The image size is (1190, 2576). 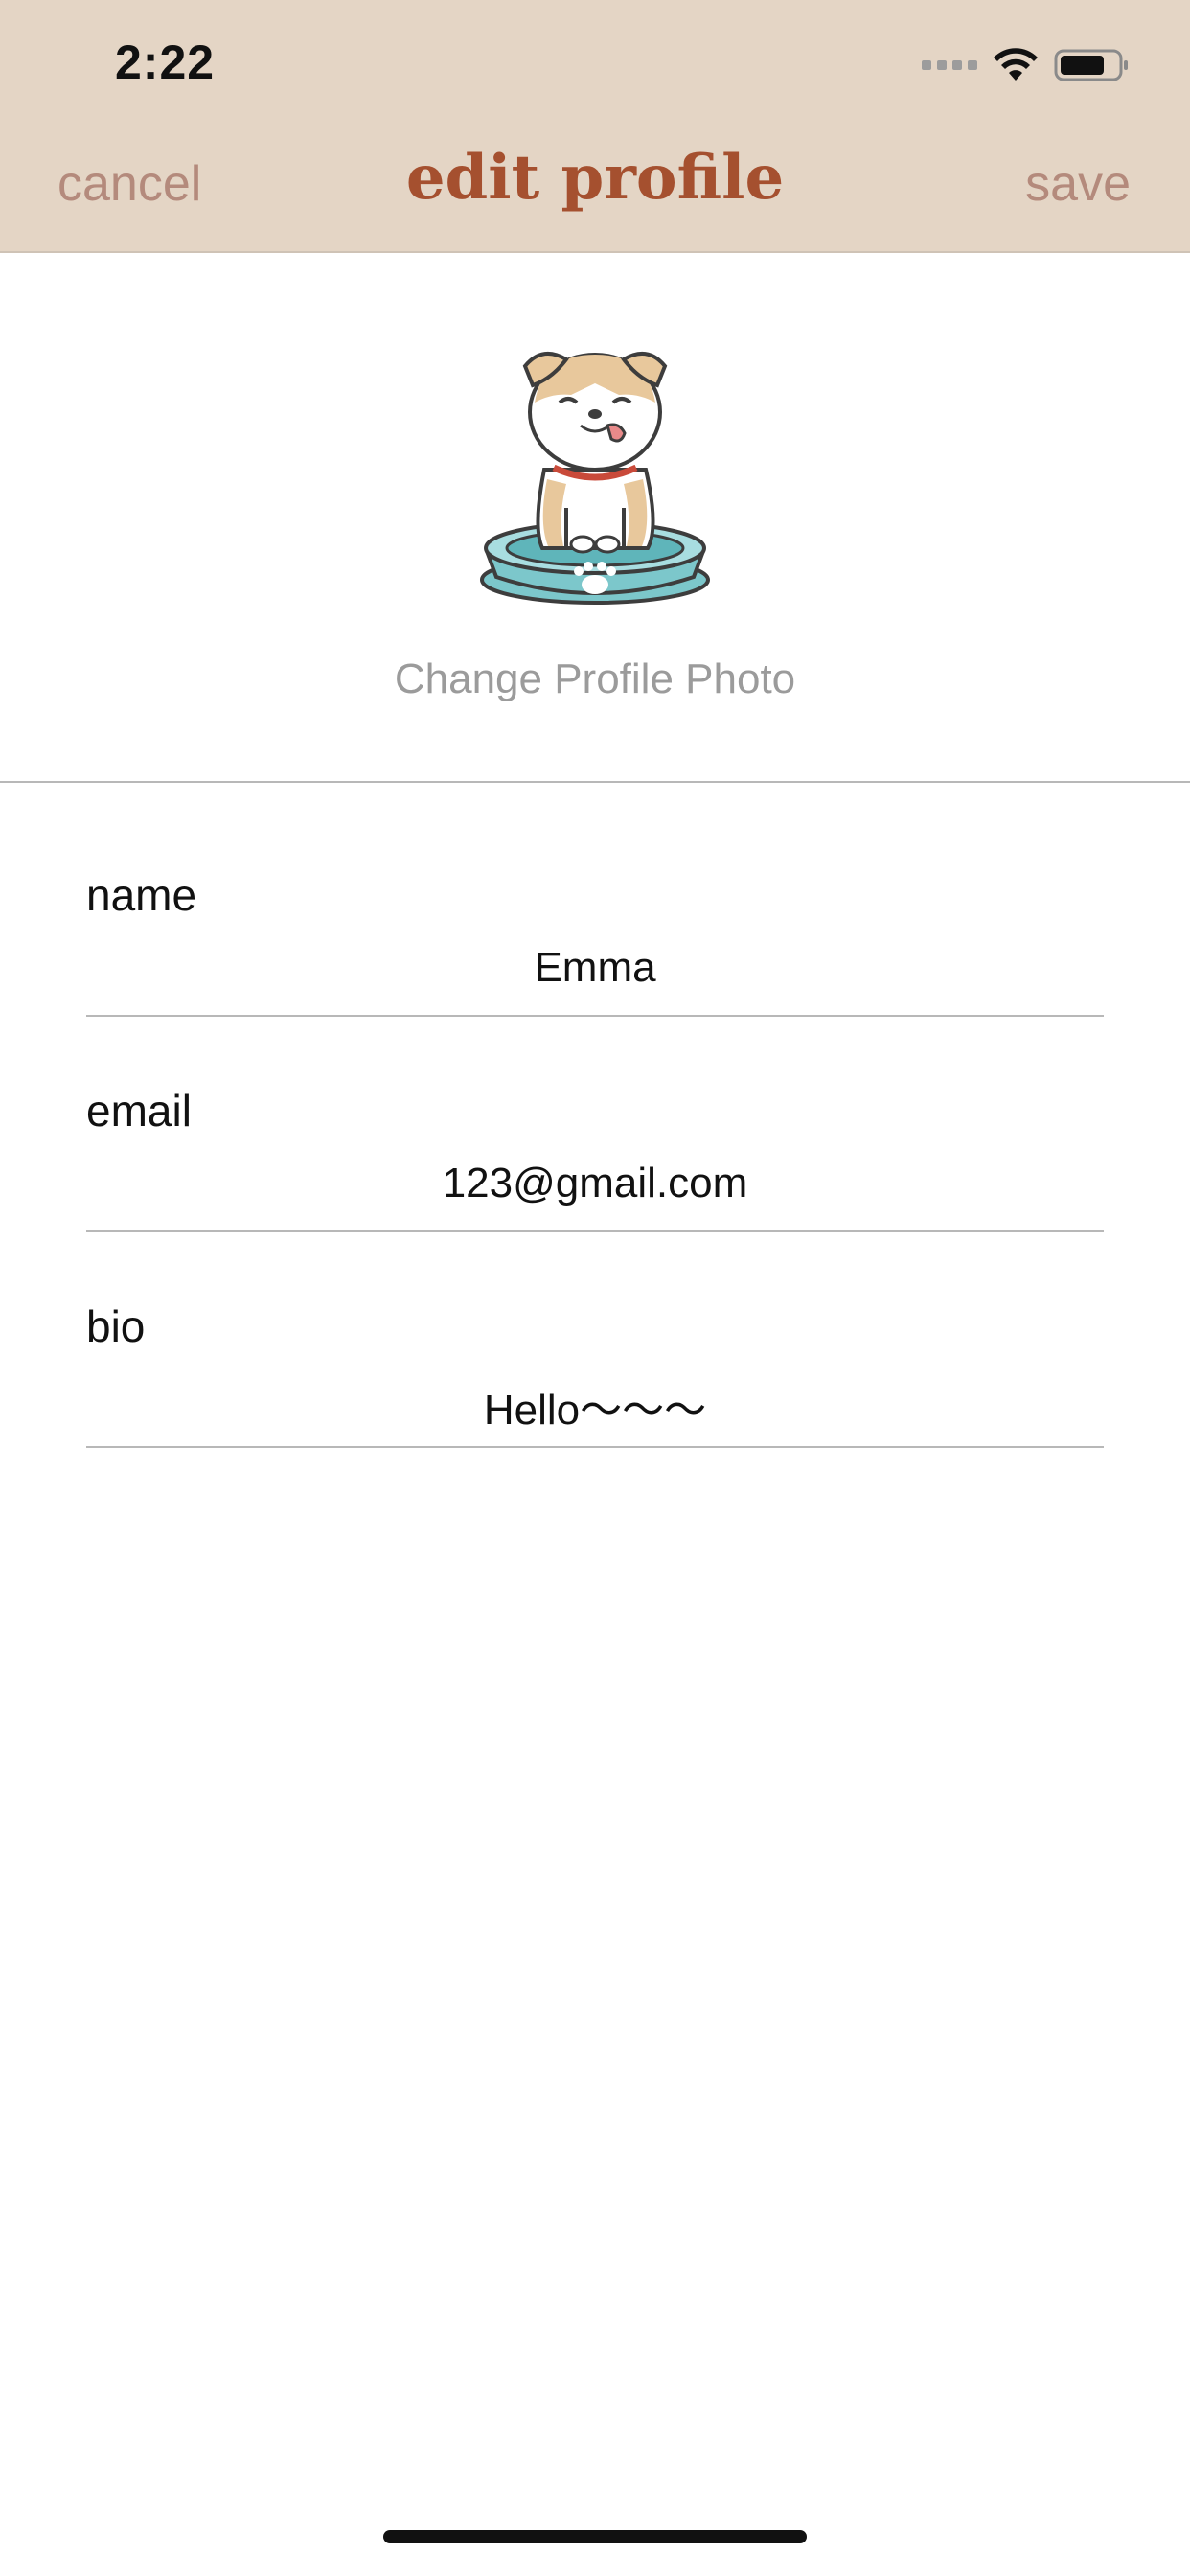 What do you see at coordinates (595, 126) in the screenshot?
I see `header: 2:22 cancel edit profile save` at bounding box center [595, 126].